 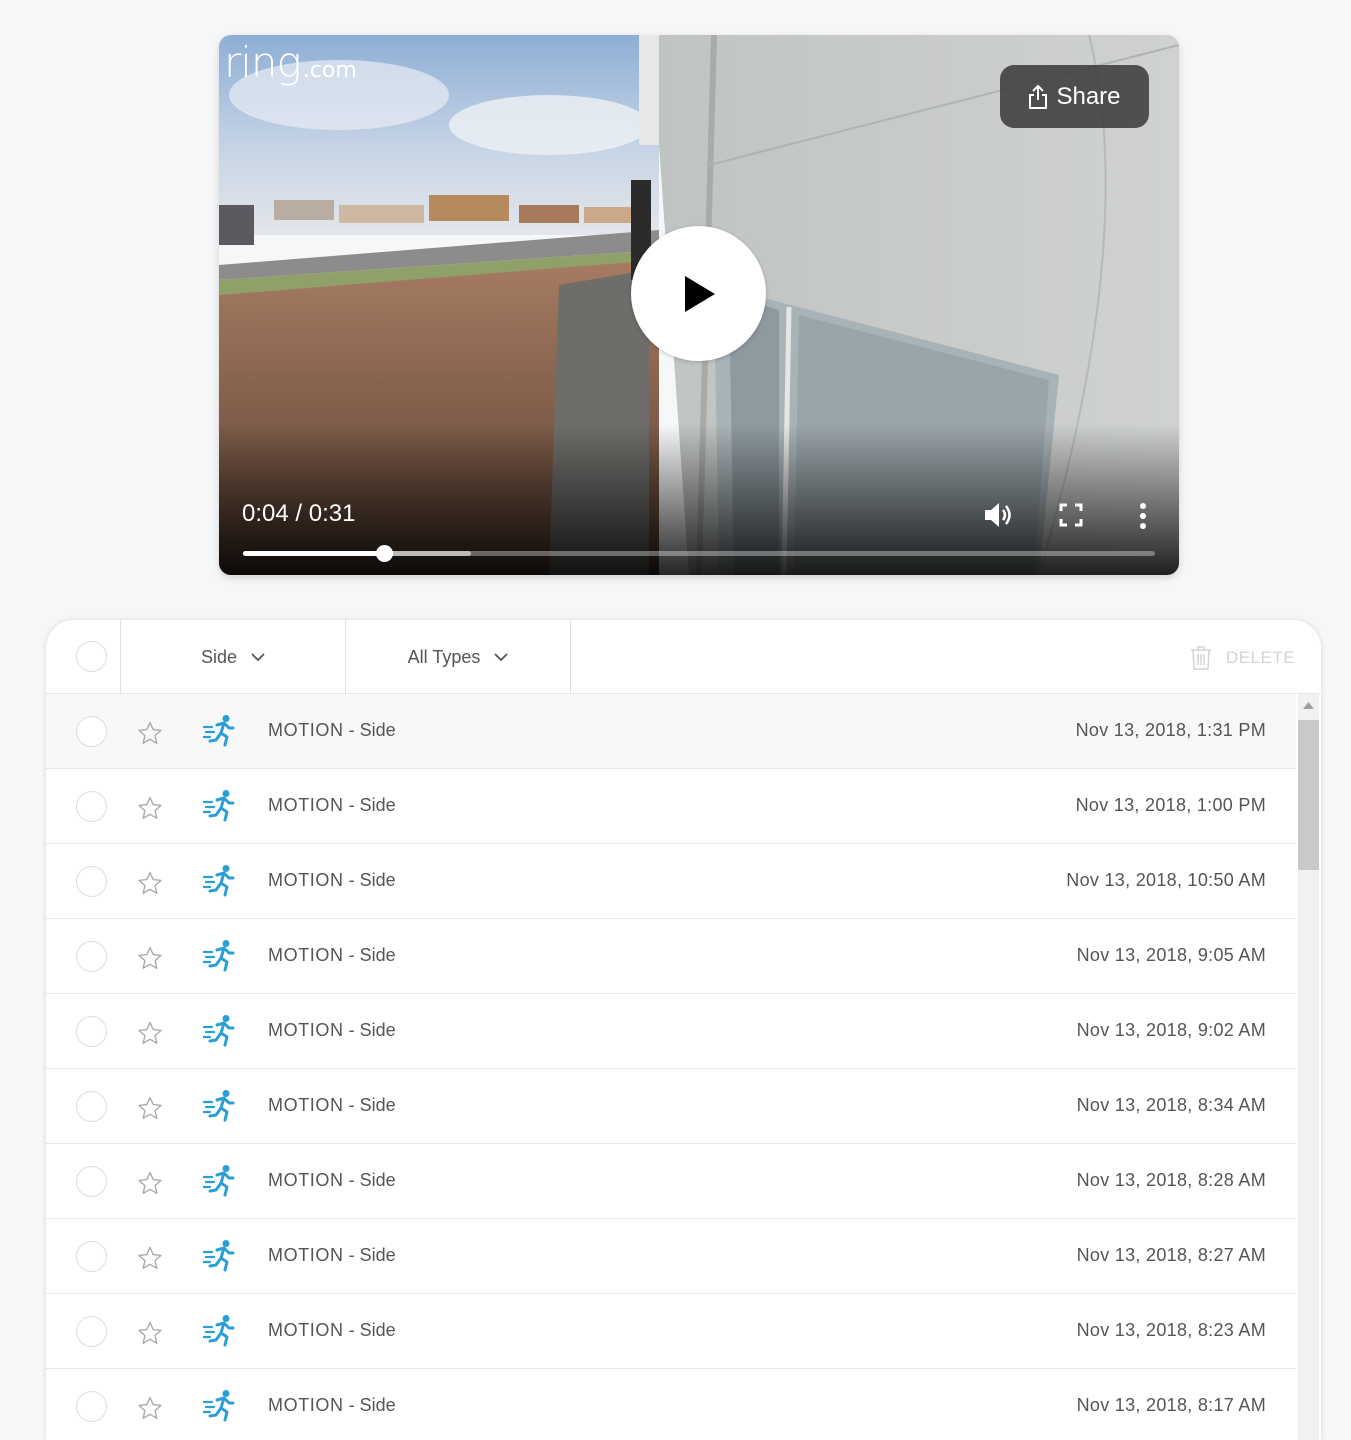 I want to click on event-date: Nov 13, 2018, 9:05 AM, so click(x=1171, y=955).